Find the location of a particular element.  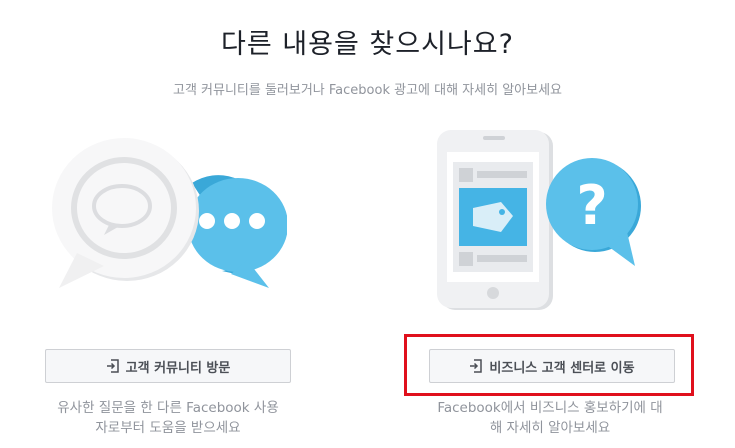

visit-community-label: 고객 커뮤니티 방문 is located at coordinates (178, 368).